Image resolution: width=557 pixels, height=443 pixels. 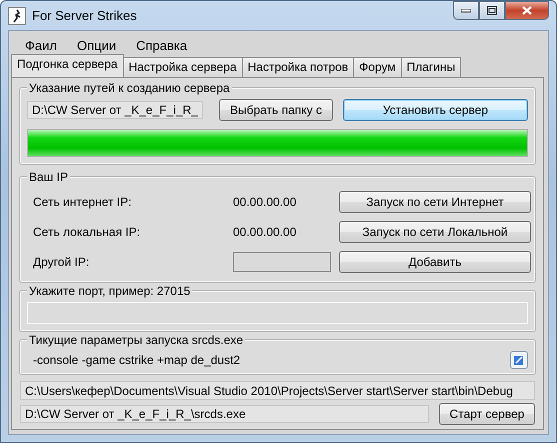 I want to click on field-label: Другой IP:, so click(x=61, y=262).